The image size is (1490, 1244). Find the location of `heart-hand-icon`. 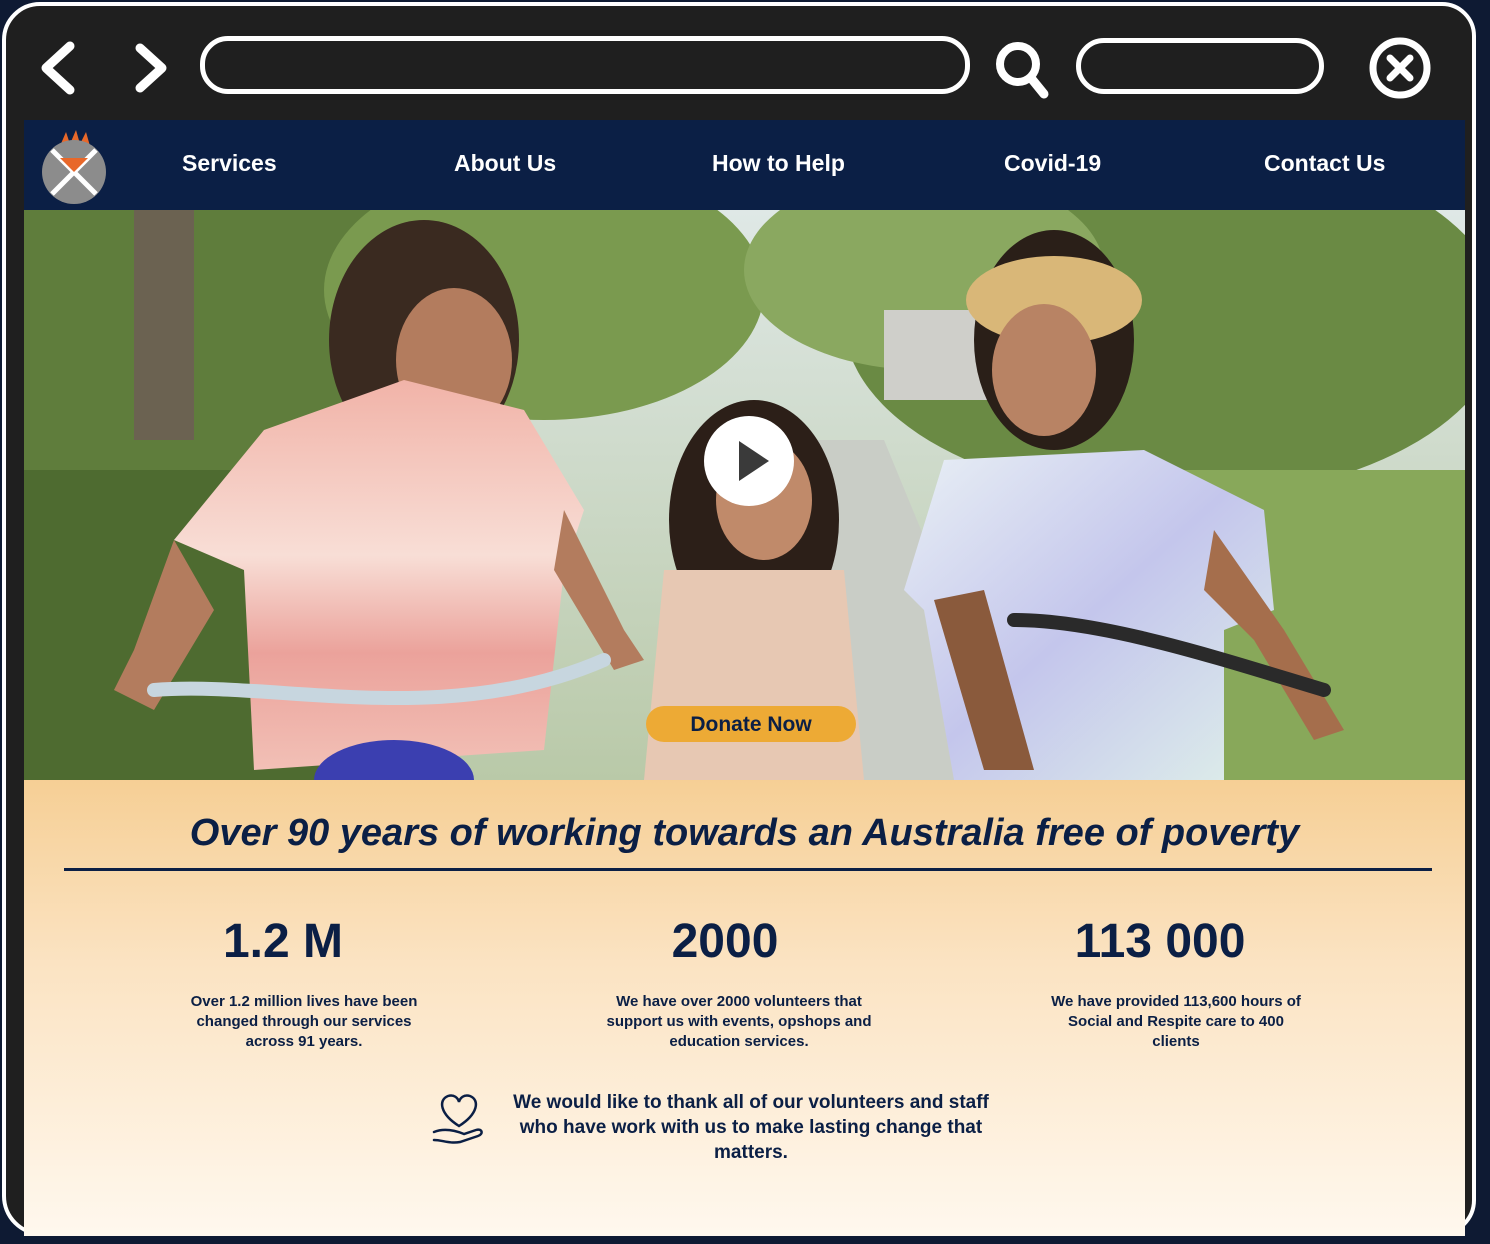

heart-hand-icon is located at coordinates (459, 1117).